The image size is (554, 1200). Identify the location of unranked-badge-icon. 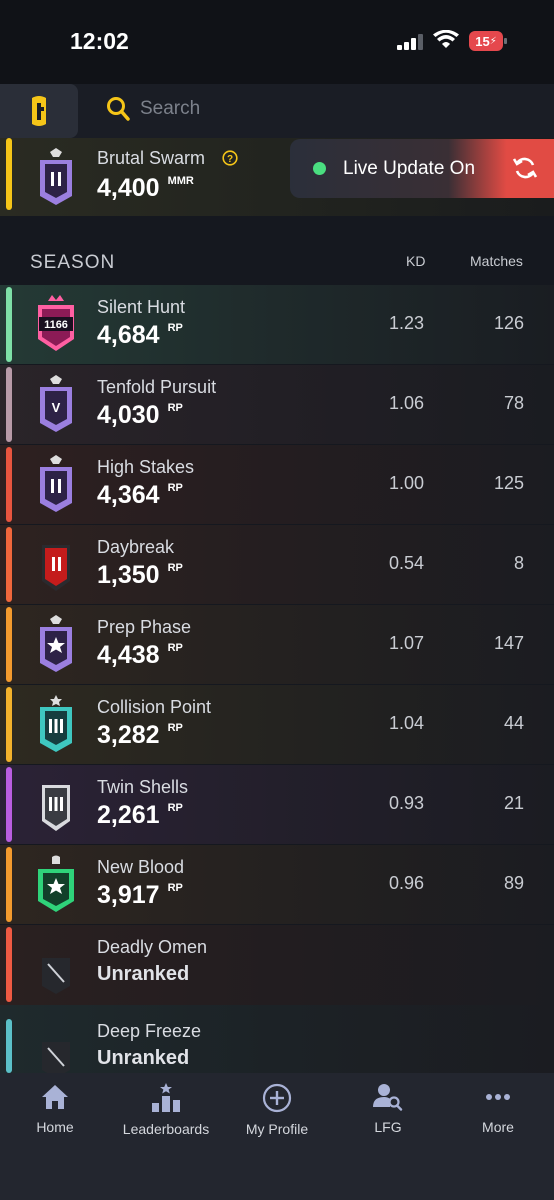
(56, 976).